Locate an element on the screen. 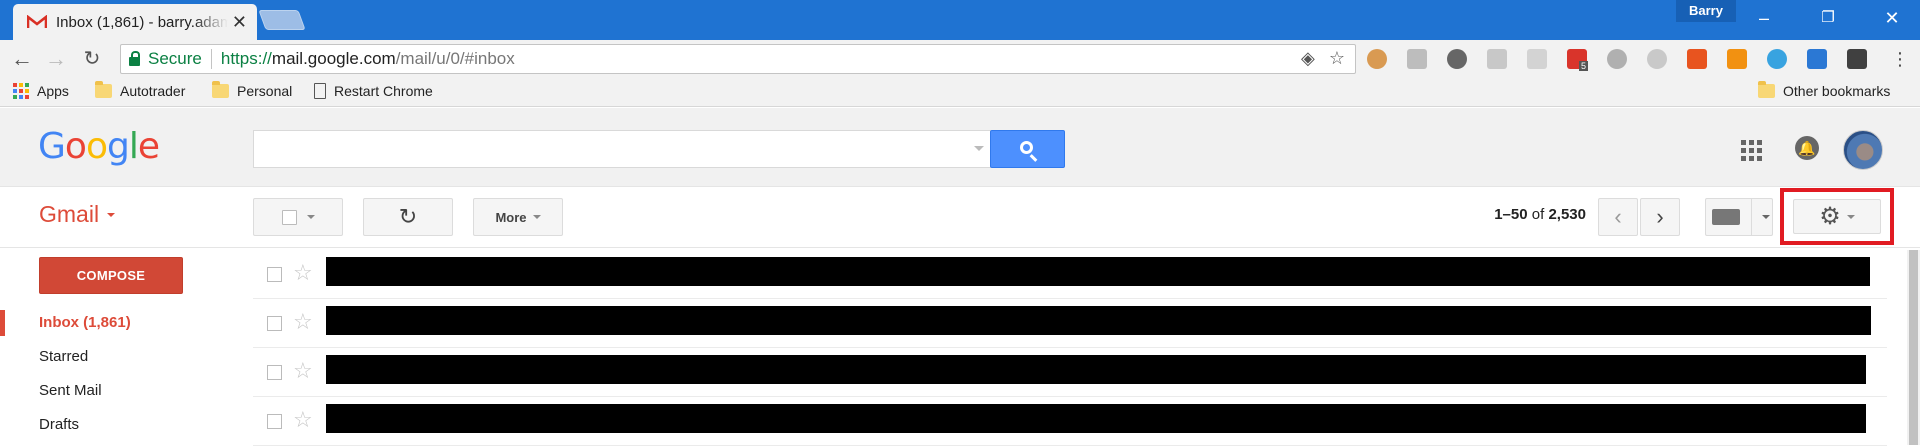 This screenshot has width=1920, height=446. sync-extension-icon is located at coordinates (1457, 59).